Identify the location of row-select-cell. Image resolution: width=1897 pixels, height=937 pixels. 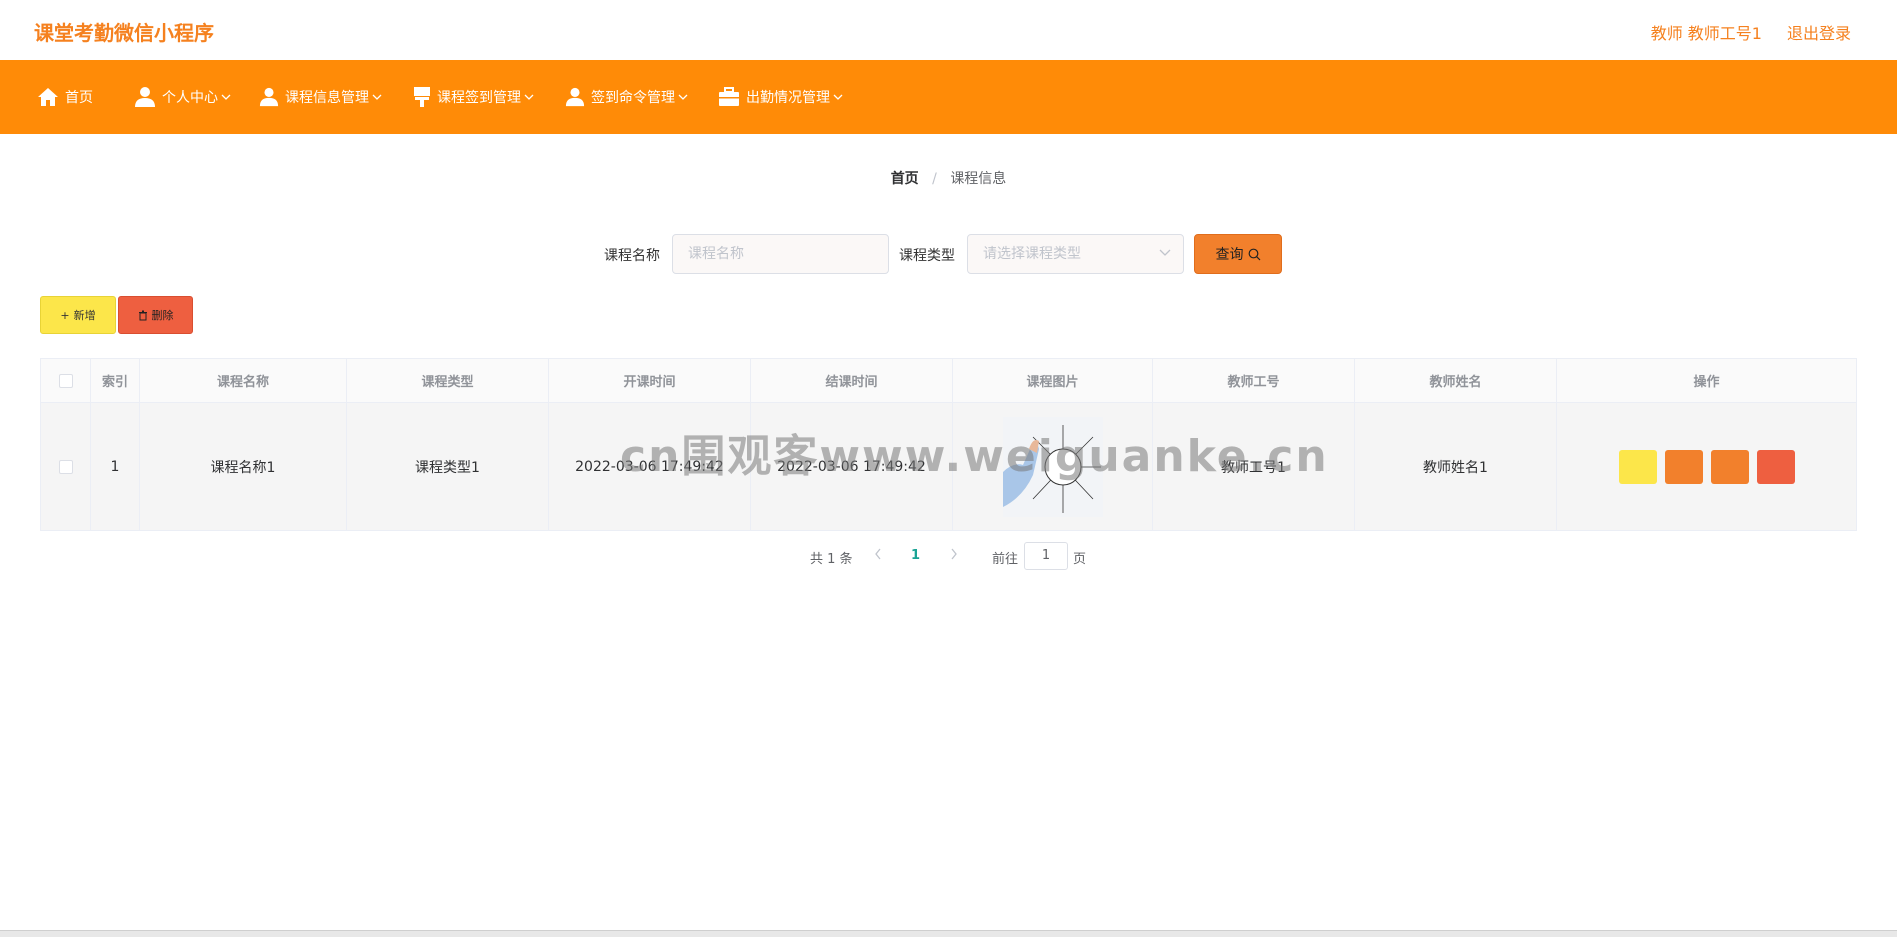
(66, 466).